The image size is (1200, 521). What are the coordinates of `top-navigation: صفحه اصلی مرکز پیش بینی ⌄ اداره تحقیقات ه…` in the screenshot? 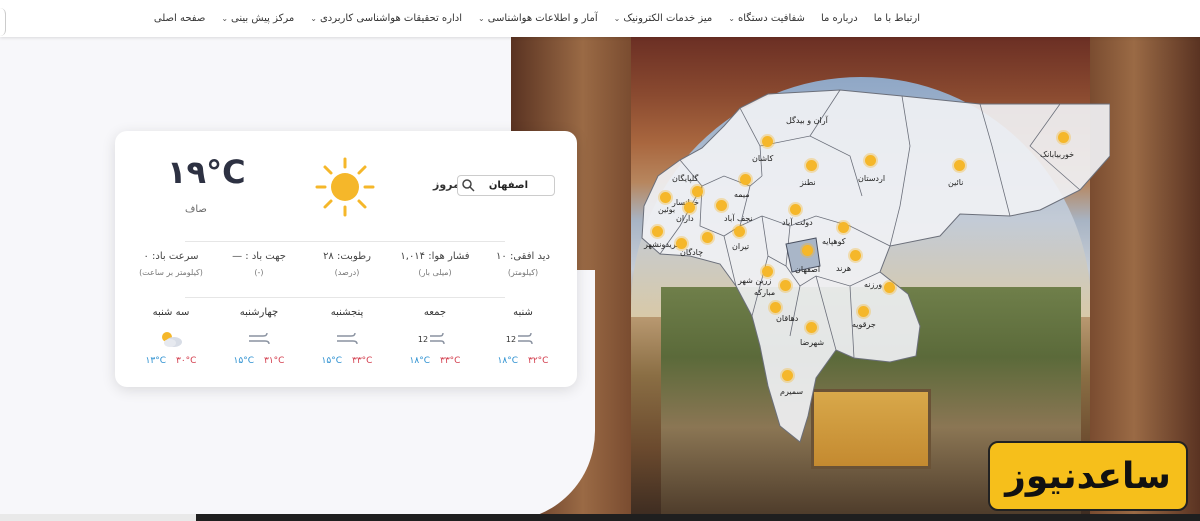 It's located at (600, 18).